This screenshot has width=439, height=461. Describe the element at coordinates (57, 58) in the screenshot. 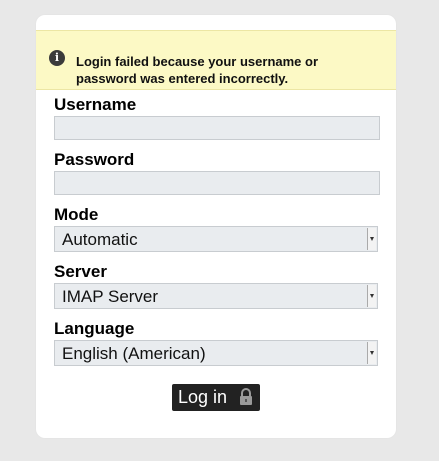

I see `info-icon: i` at that location.